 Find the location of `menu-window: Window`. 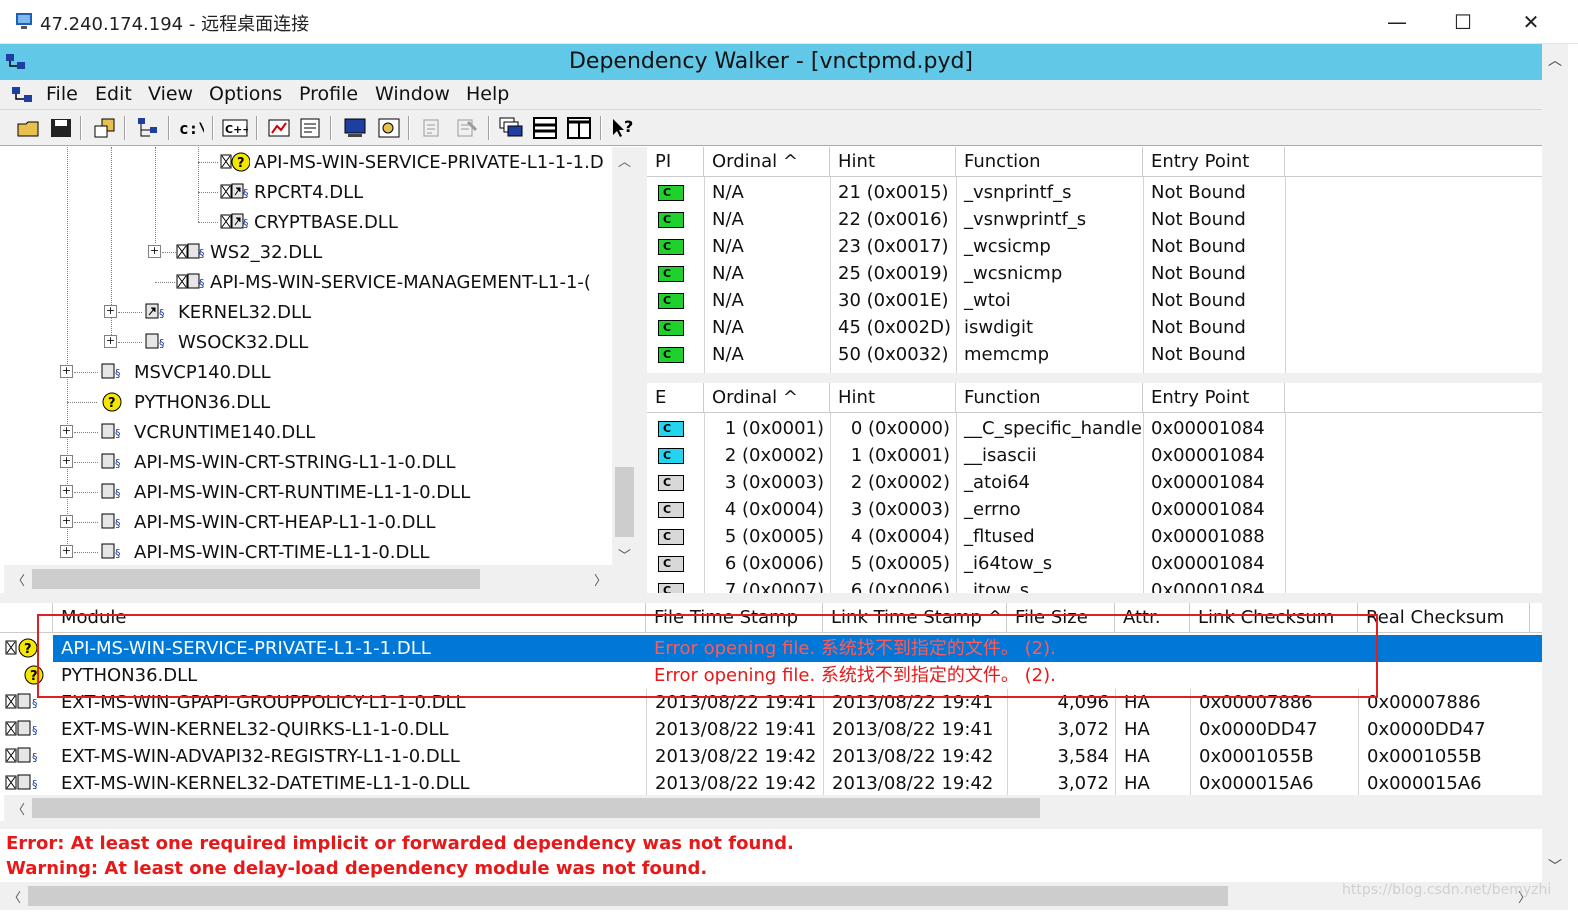

menu-window: Window is located at coordinates (412, 94).